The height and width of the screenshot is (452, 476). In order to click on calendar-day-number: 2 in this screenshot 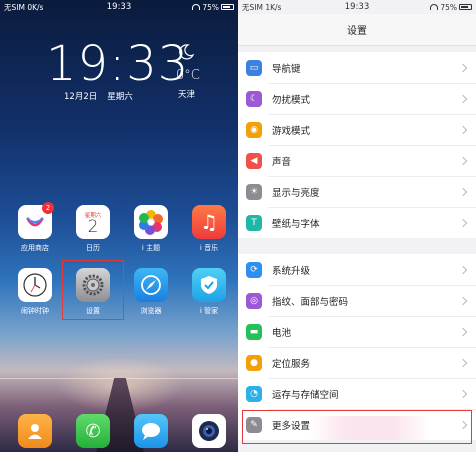, I will do `click(93, 226)`.